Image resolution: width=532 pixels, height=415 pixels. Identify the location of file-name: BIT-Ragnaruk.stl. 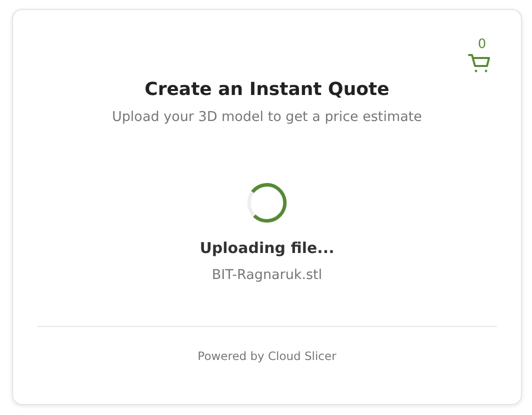
(267, 275).